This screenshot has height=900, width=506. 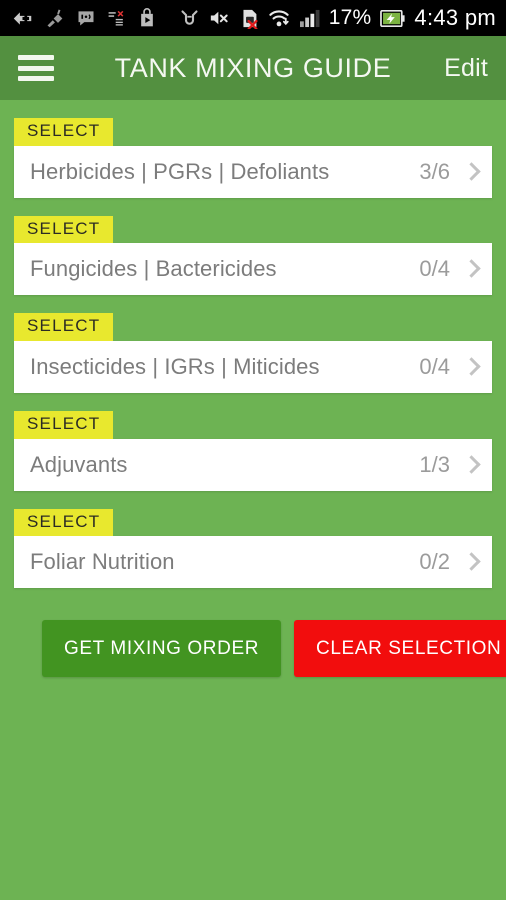 I want to click on category-row-herbicides: Herbicides | PGRs | Defoliants 3/6, so click(x=253, y=171).